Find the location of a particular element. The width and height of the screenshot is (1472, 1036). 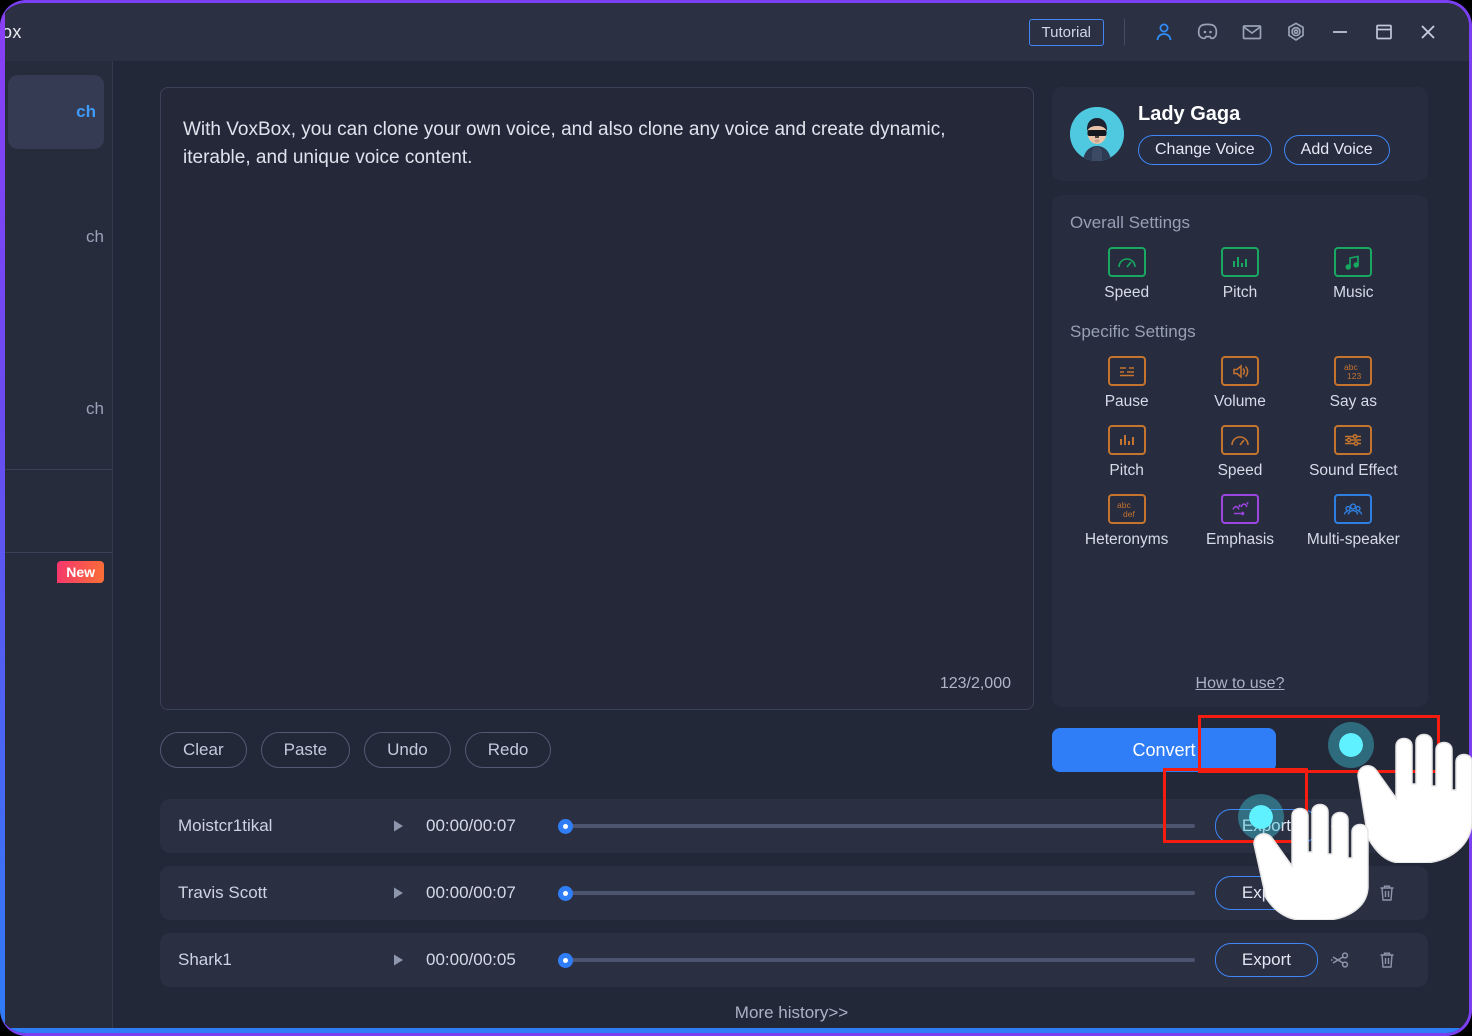

specific-multi-speaker-label: Multi-speaker is located at coordinates (1353, 539).